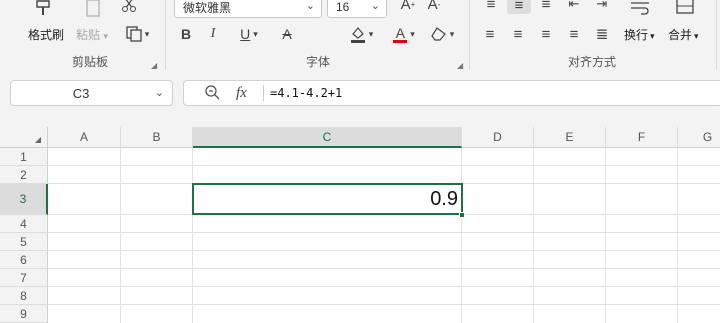 This screenshot has width=720, height=323. I want to click on column-header-d: D, so click(498, 137).